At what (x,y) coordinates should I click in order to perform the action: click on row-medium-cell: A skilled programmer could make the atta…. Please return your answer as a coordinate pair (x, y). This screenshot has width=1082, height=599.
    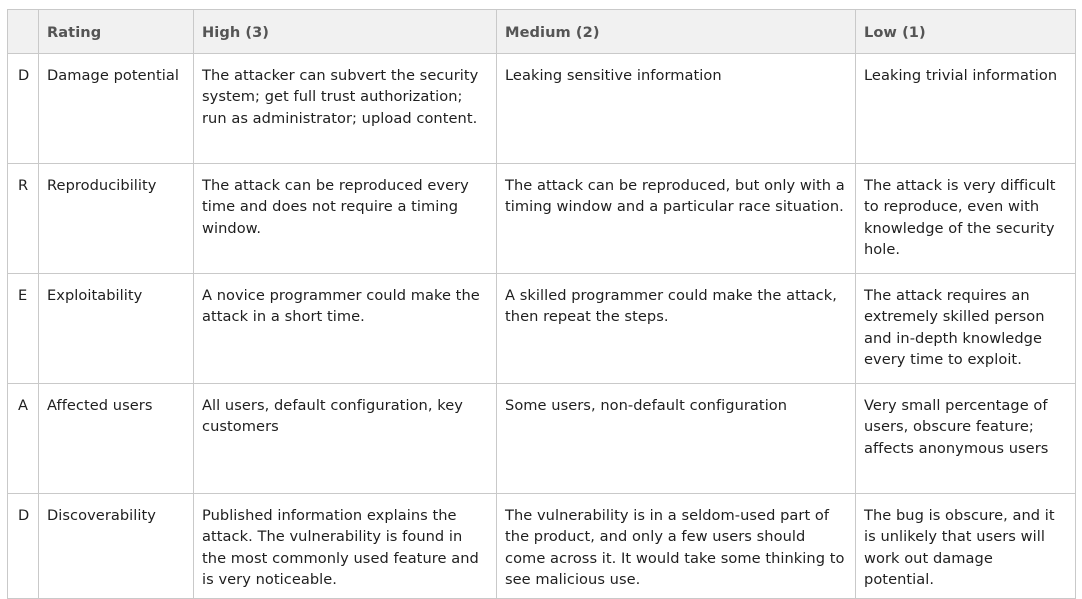
    Looking at the image, I should click on (676, 328).